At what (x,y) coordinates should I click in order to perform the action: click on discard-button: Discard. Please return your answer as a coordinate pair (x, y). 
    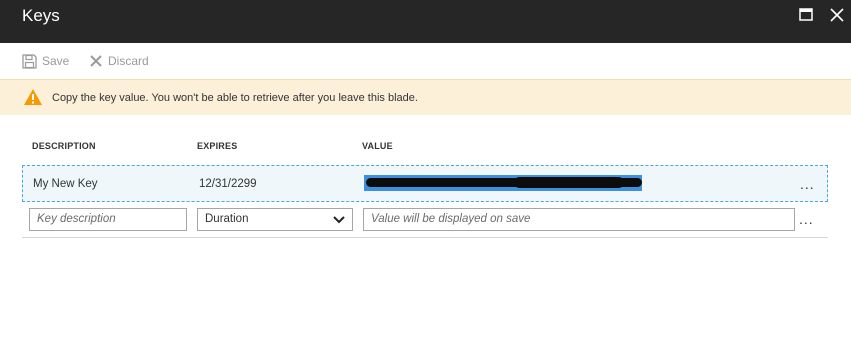
    Looking at the image, I should click on (119, 61).